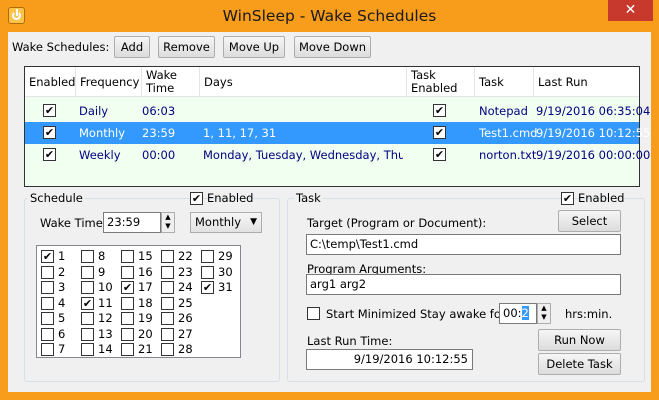 The width and height of the screenshot is (659, 400). What do you see at coordinates (105, 318) in the screenshot?
I see `day-label: 12` at bounding box center [105, 318].